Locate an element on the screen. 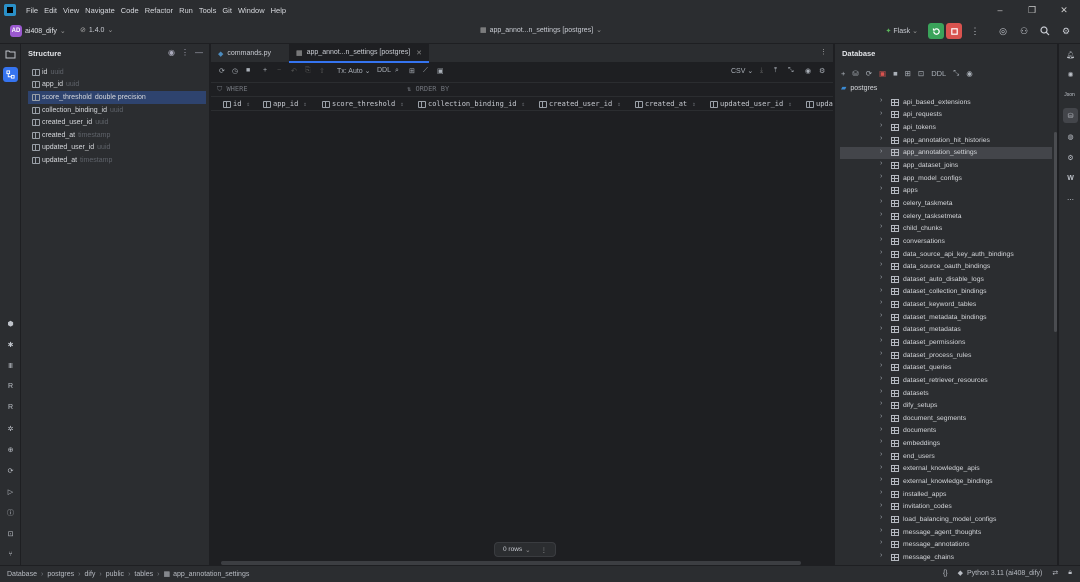 Image resolution: width=1080 pixels, height=582 pixels. close-tab-icon: ✕ is located at coordinates (419, 53).